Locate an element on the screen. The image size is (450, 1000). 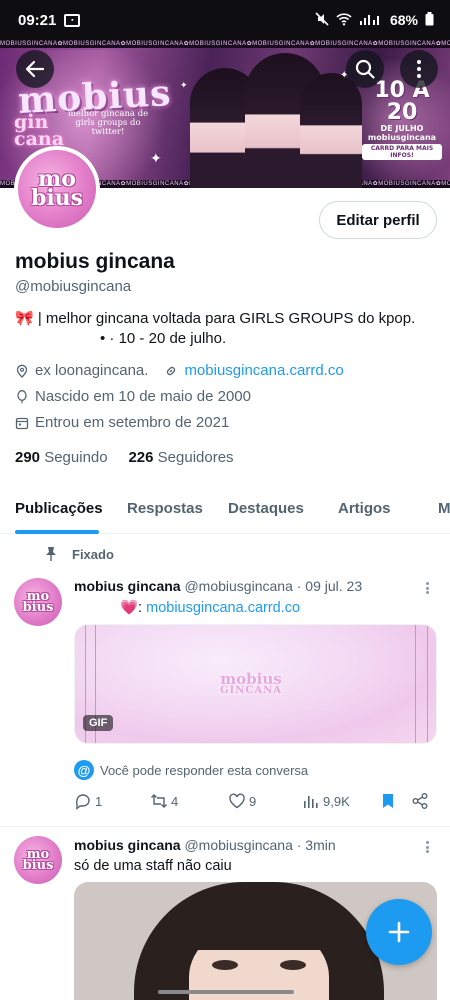
profile-avatar: mo bius is located at coordinates (57, 189).